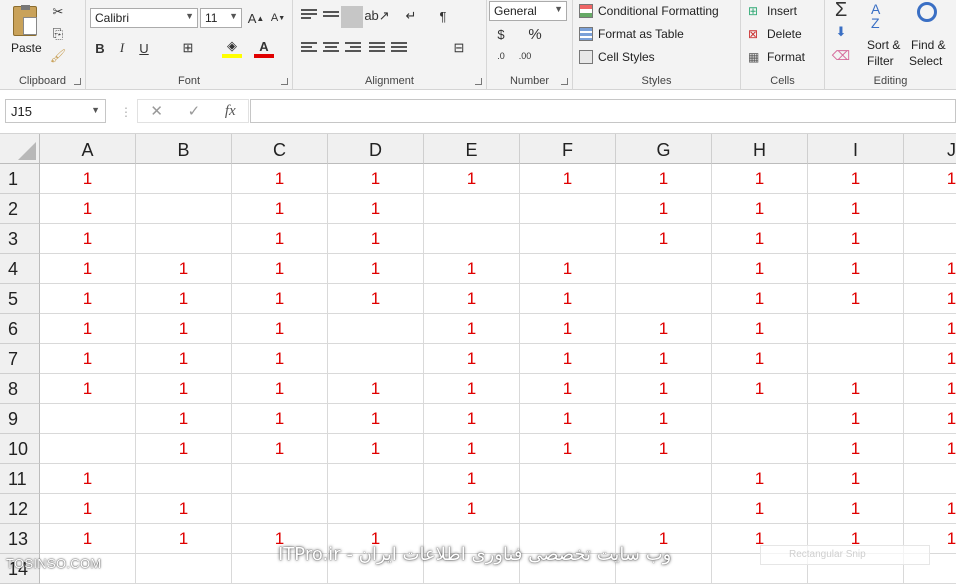 The height and width of the screenshot is (585, 956). What do you see at coordinates (568, 389) in the screenshot?
I see `cell-f8: 1` at bounding box center [568, 389].